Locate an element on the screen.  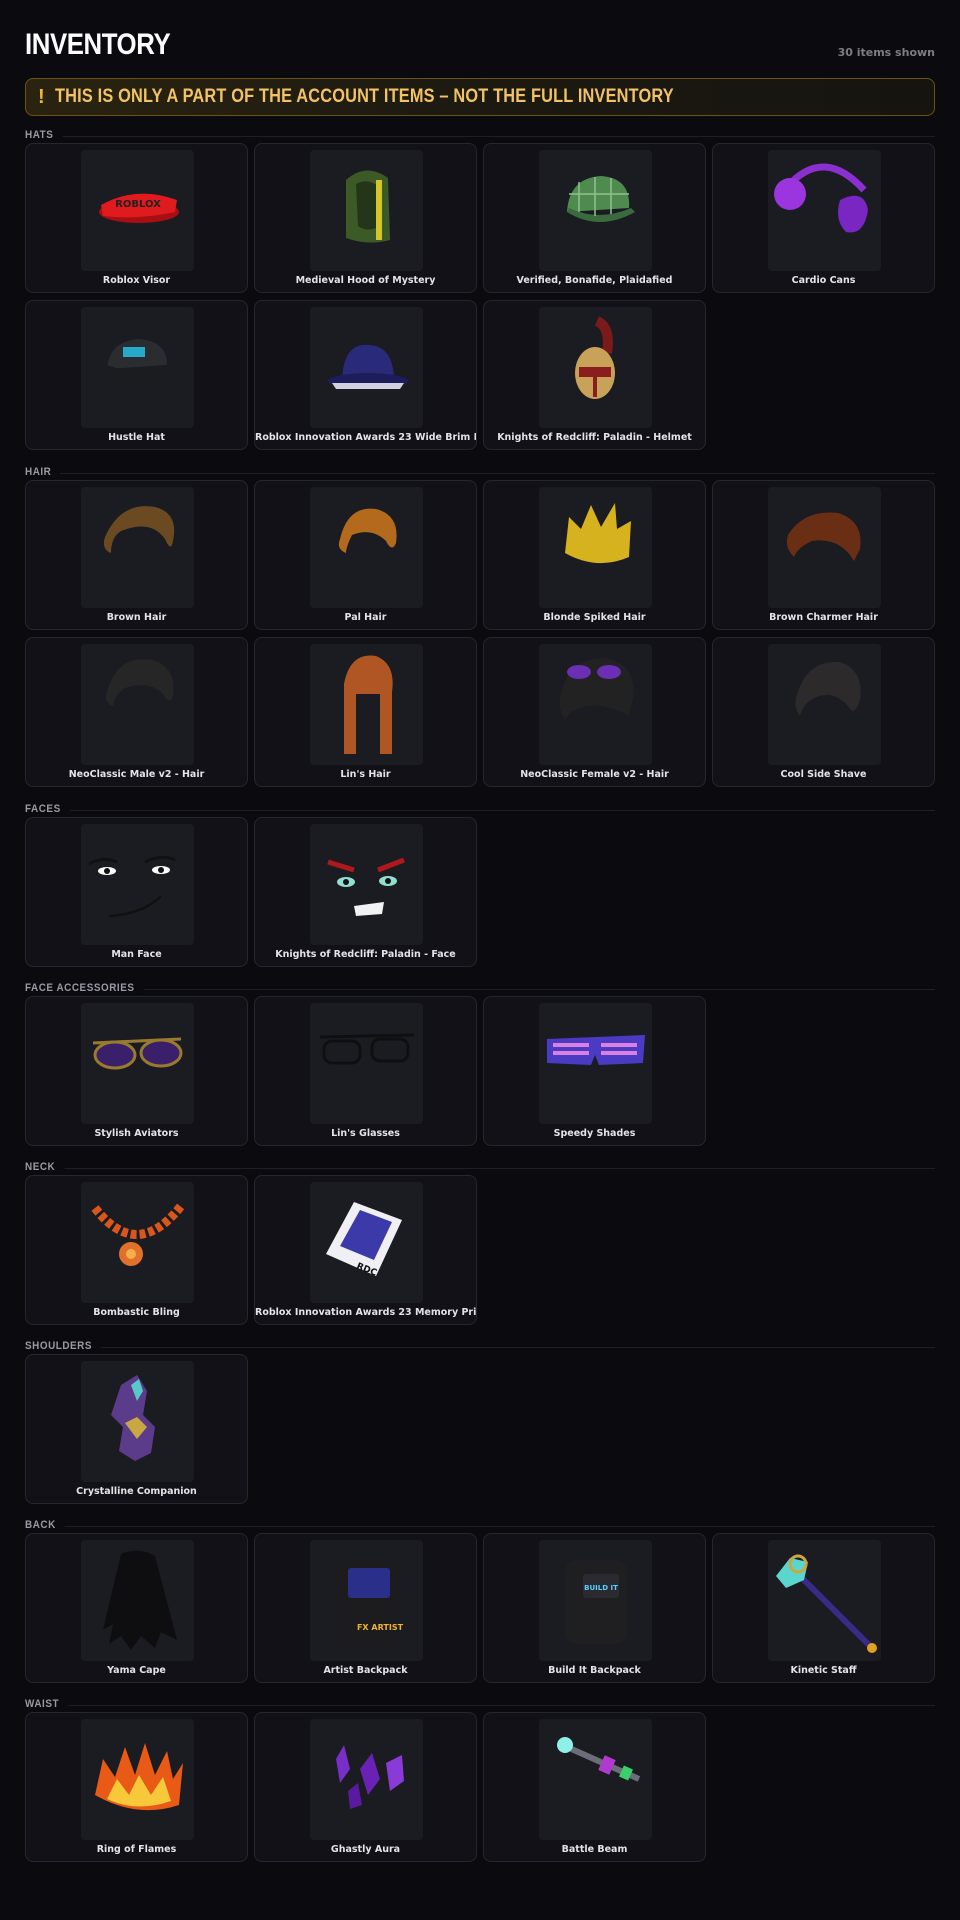
aura-icon is located at coordinates (366, 1779).